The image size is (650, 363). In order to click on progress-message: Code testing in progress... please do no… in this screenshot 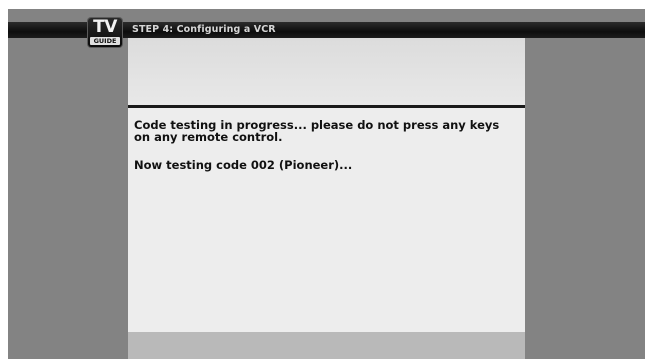, I will do `click(317, 131)`.